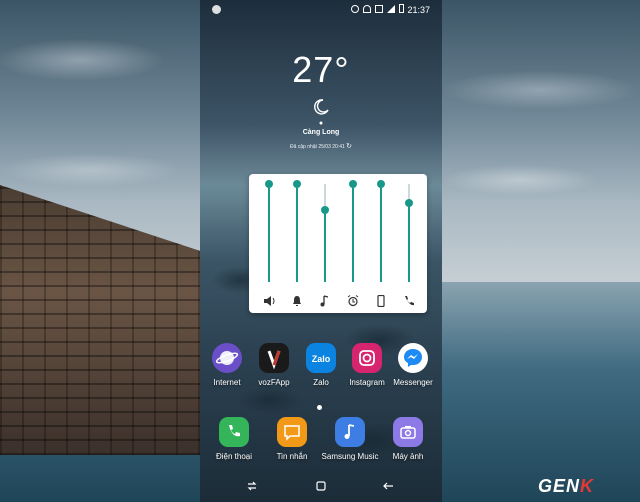  I want to click on internet-icon, so click(227, 358).